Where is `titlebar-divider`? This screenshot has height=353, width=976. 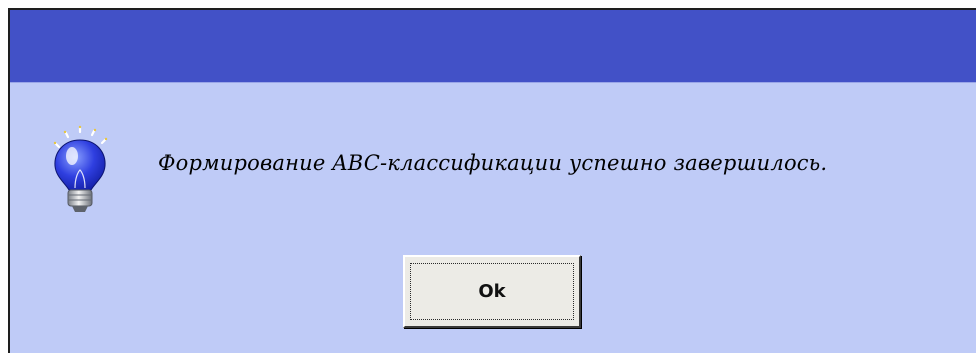
titlebar-divider is located at coordinates (493, 82).